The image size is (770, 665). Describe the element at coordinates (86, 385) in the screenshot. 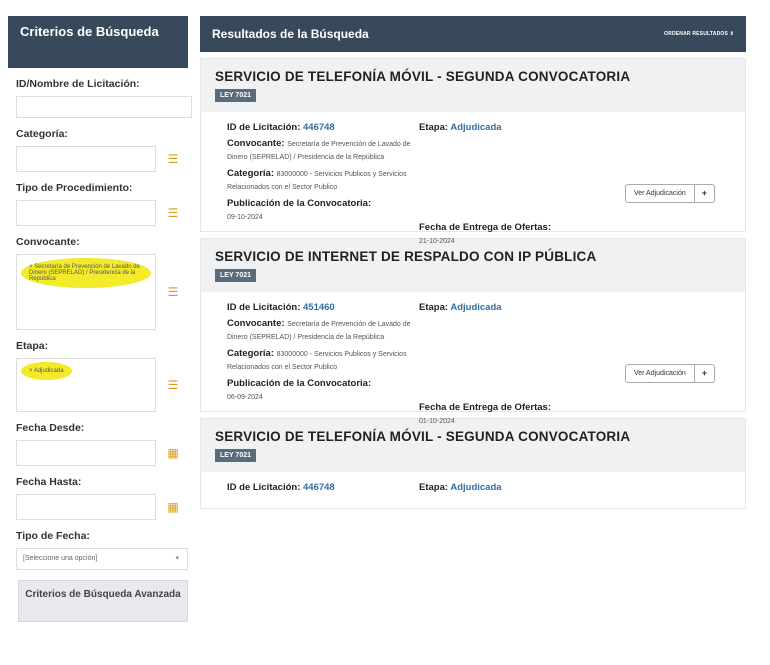

I see `etapa-input: × Adjudicada` at that location.